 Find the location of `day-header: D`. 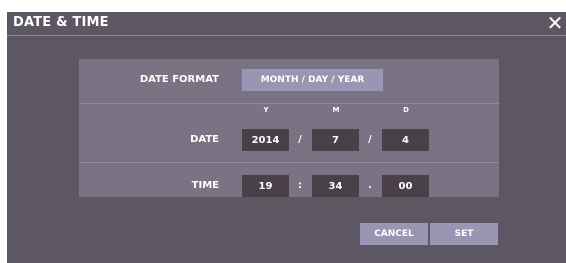

day-header: D is located at coordinates (406, 110).